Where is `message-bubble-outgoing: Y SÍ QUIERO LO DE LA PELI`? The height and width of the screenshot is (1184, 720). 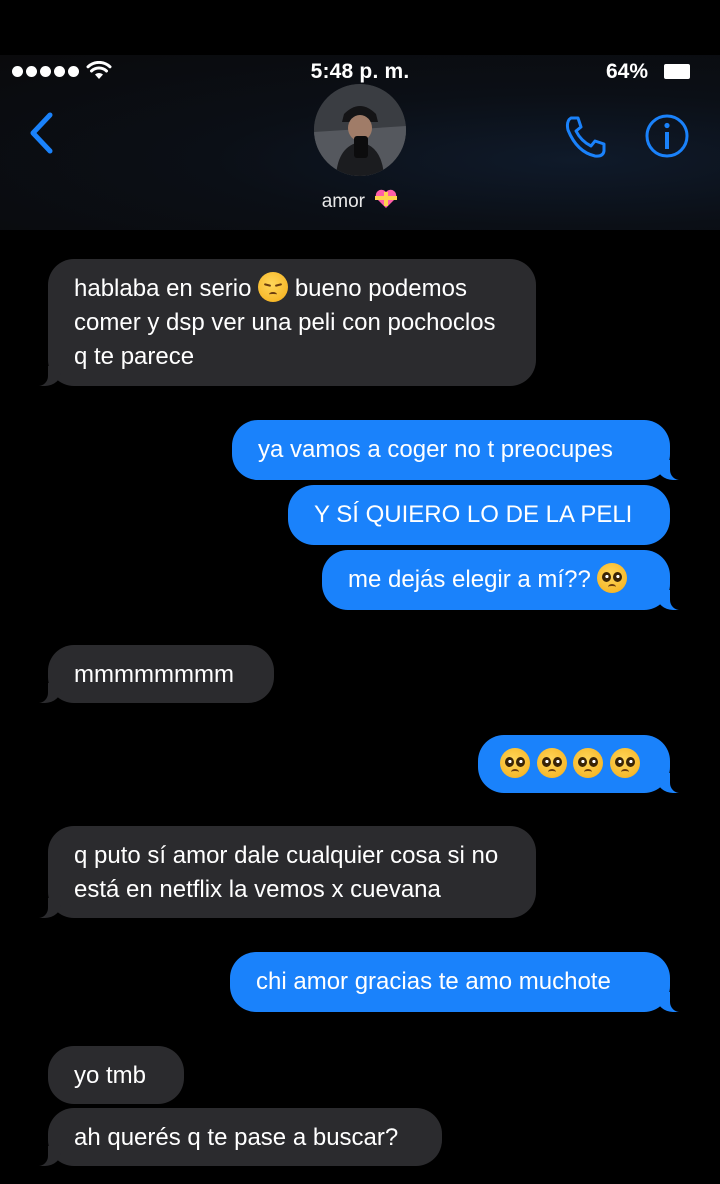 message-bubble-outgoing: Y SÍ QUIERO LO DE LA PELI is located at coordinates (479, 515).